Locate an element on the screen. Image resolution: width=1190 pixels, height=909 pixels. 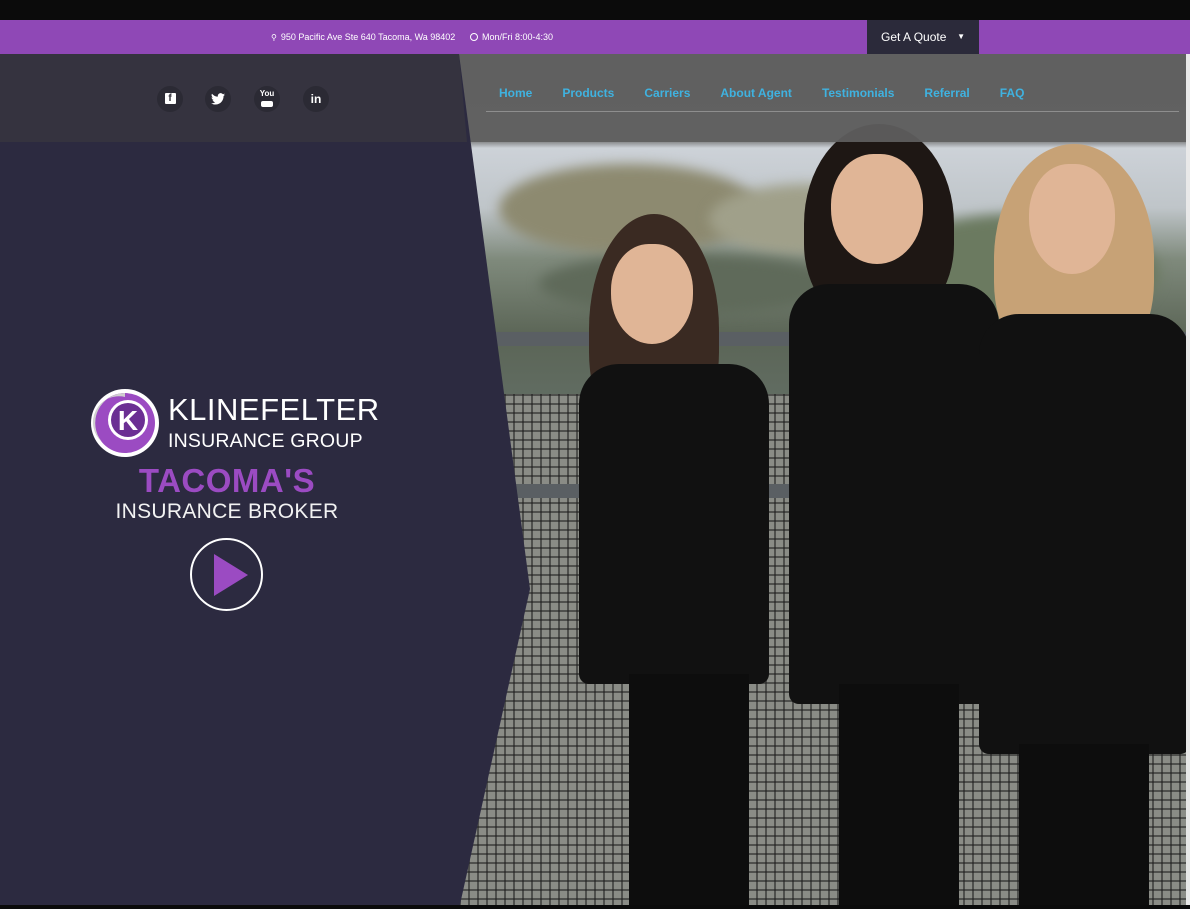
nav-divider is located at coordinates (832, 111).